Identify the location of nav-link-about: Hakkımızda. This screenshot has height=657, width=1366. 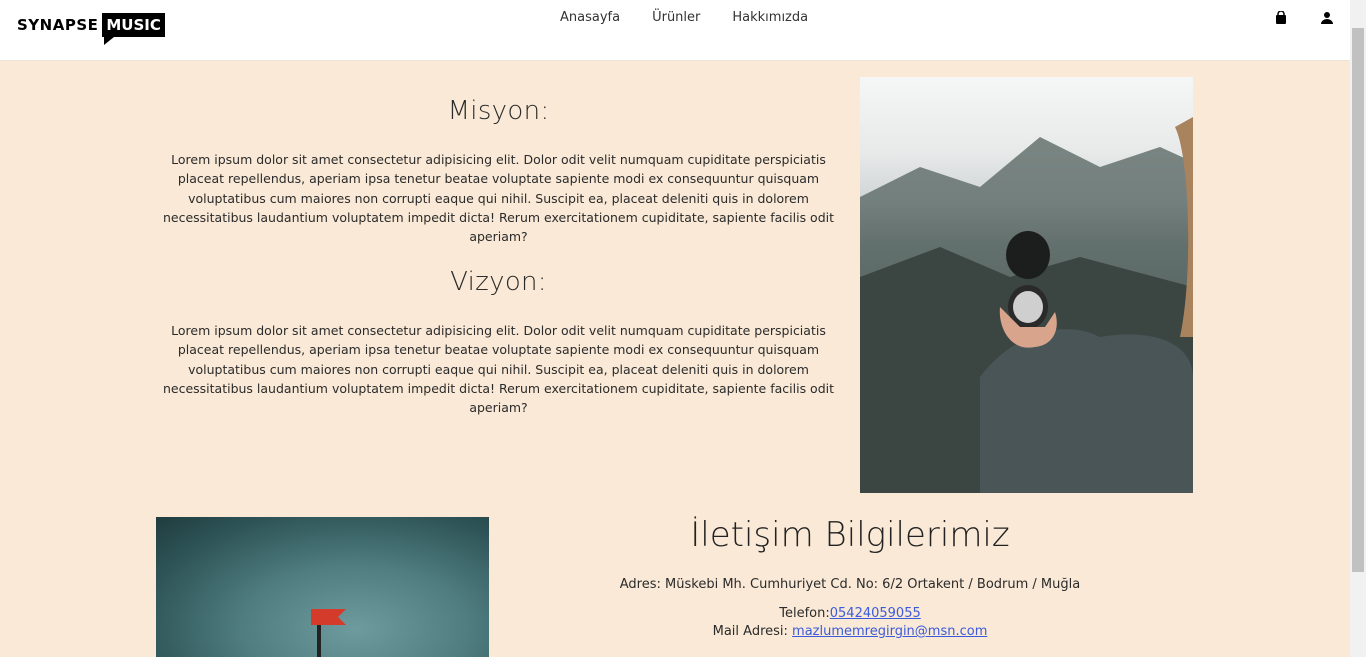
(770, 17).